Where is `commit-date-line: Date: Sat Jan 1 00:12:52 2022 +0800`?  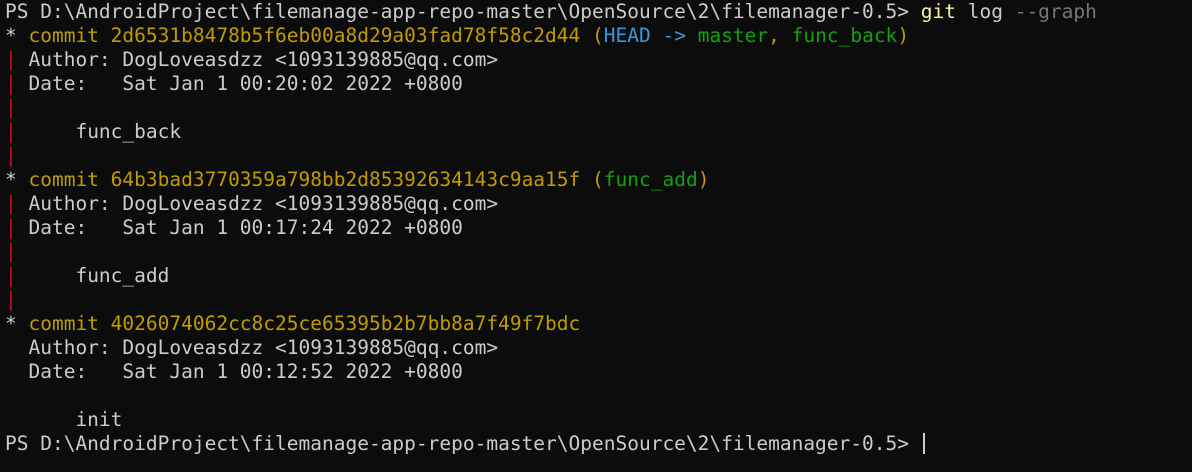
commit-date-line: Date: Sat Jan 1 00:12:52 2022 +0800 is located at coordinates (598, 372).